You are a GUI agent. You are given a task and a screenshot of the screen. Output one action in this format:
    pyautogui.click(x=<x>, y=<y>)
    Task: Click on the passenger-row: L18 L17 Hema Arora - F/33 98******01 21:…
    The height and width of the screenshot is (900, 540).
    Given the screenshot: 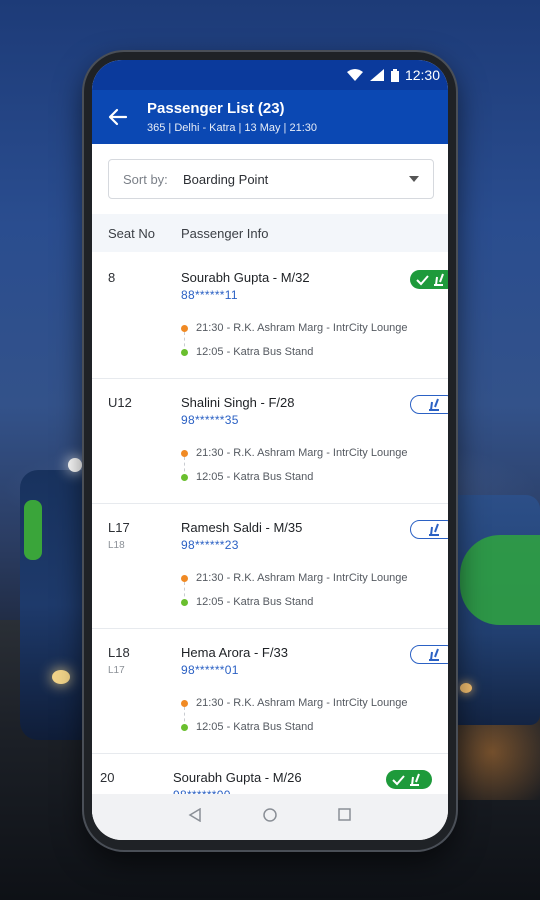 What is the action you would take?
    pyautogui.click(x=270, y=691)
    